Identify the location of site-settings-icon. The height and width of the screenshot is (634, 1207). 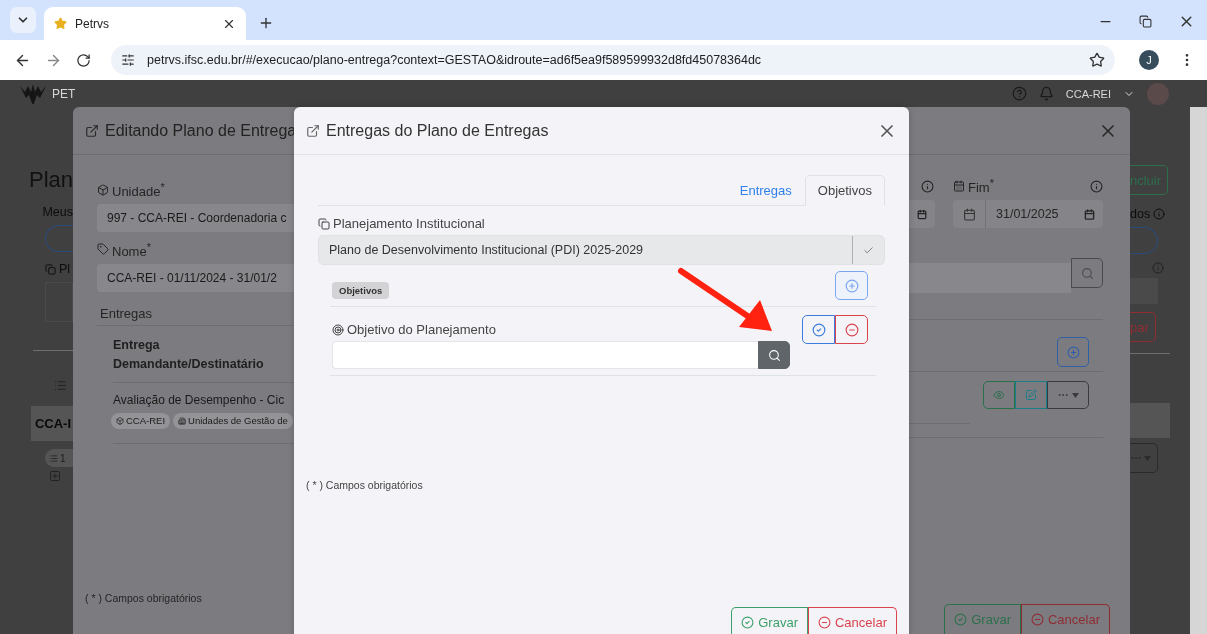
(128, 60).